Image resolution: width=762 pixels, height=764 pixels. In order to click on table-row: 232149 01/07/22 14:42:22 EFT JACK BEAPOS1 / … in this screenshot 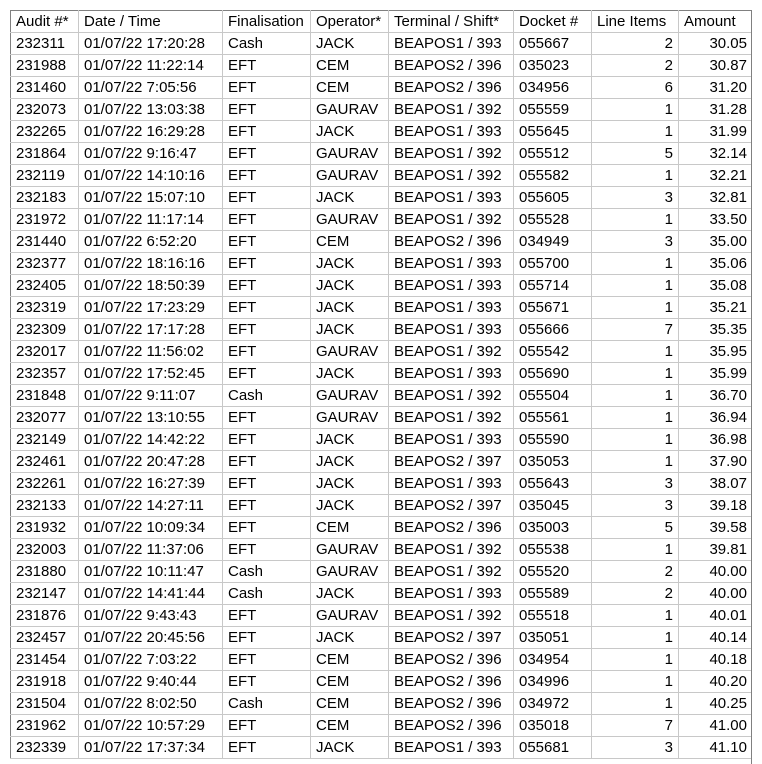, I will do `click(381, 439)`.